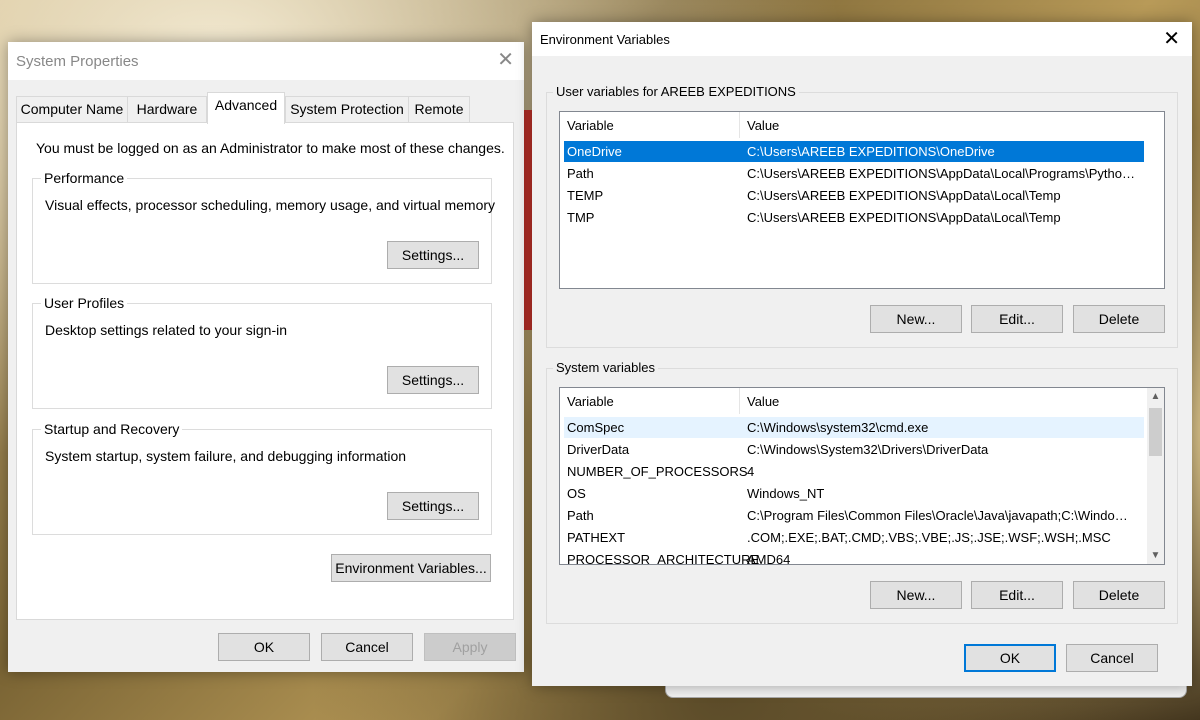 The image size is (1200, 720). What do you see at coordinates (84, 178) in the screenshot?
I see `group-legend: Performance` at bounding box center [84, 178].